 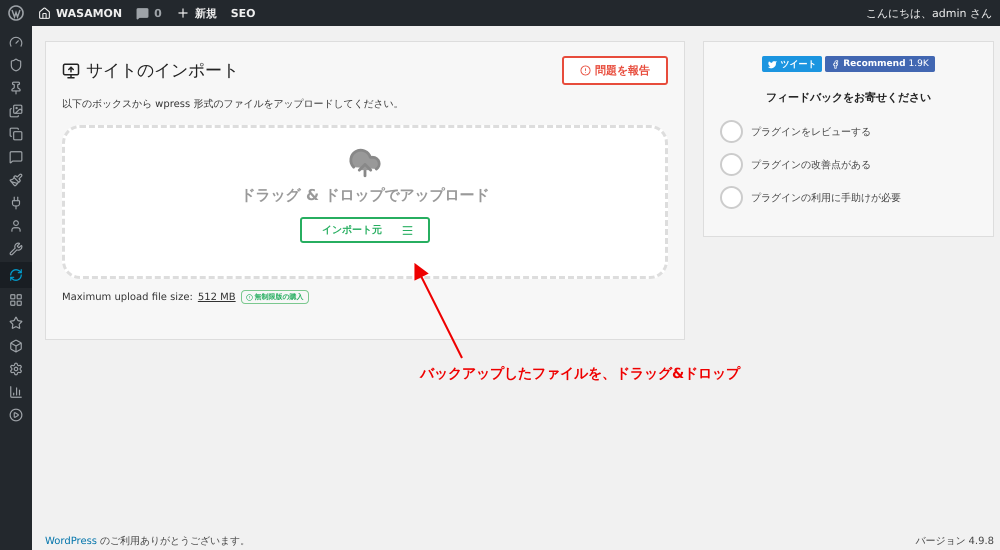 I want to click on cloud-upload-icon, so click(x=365, y=163).